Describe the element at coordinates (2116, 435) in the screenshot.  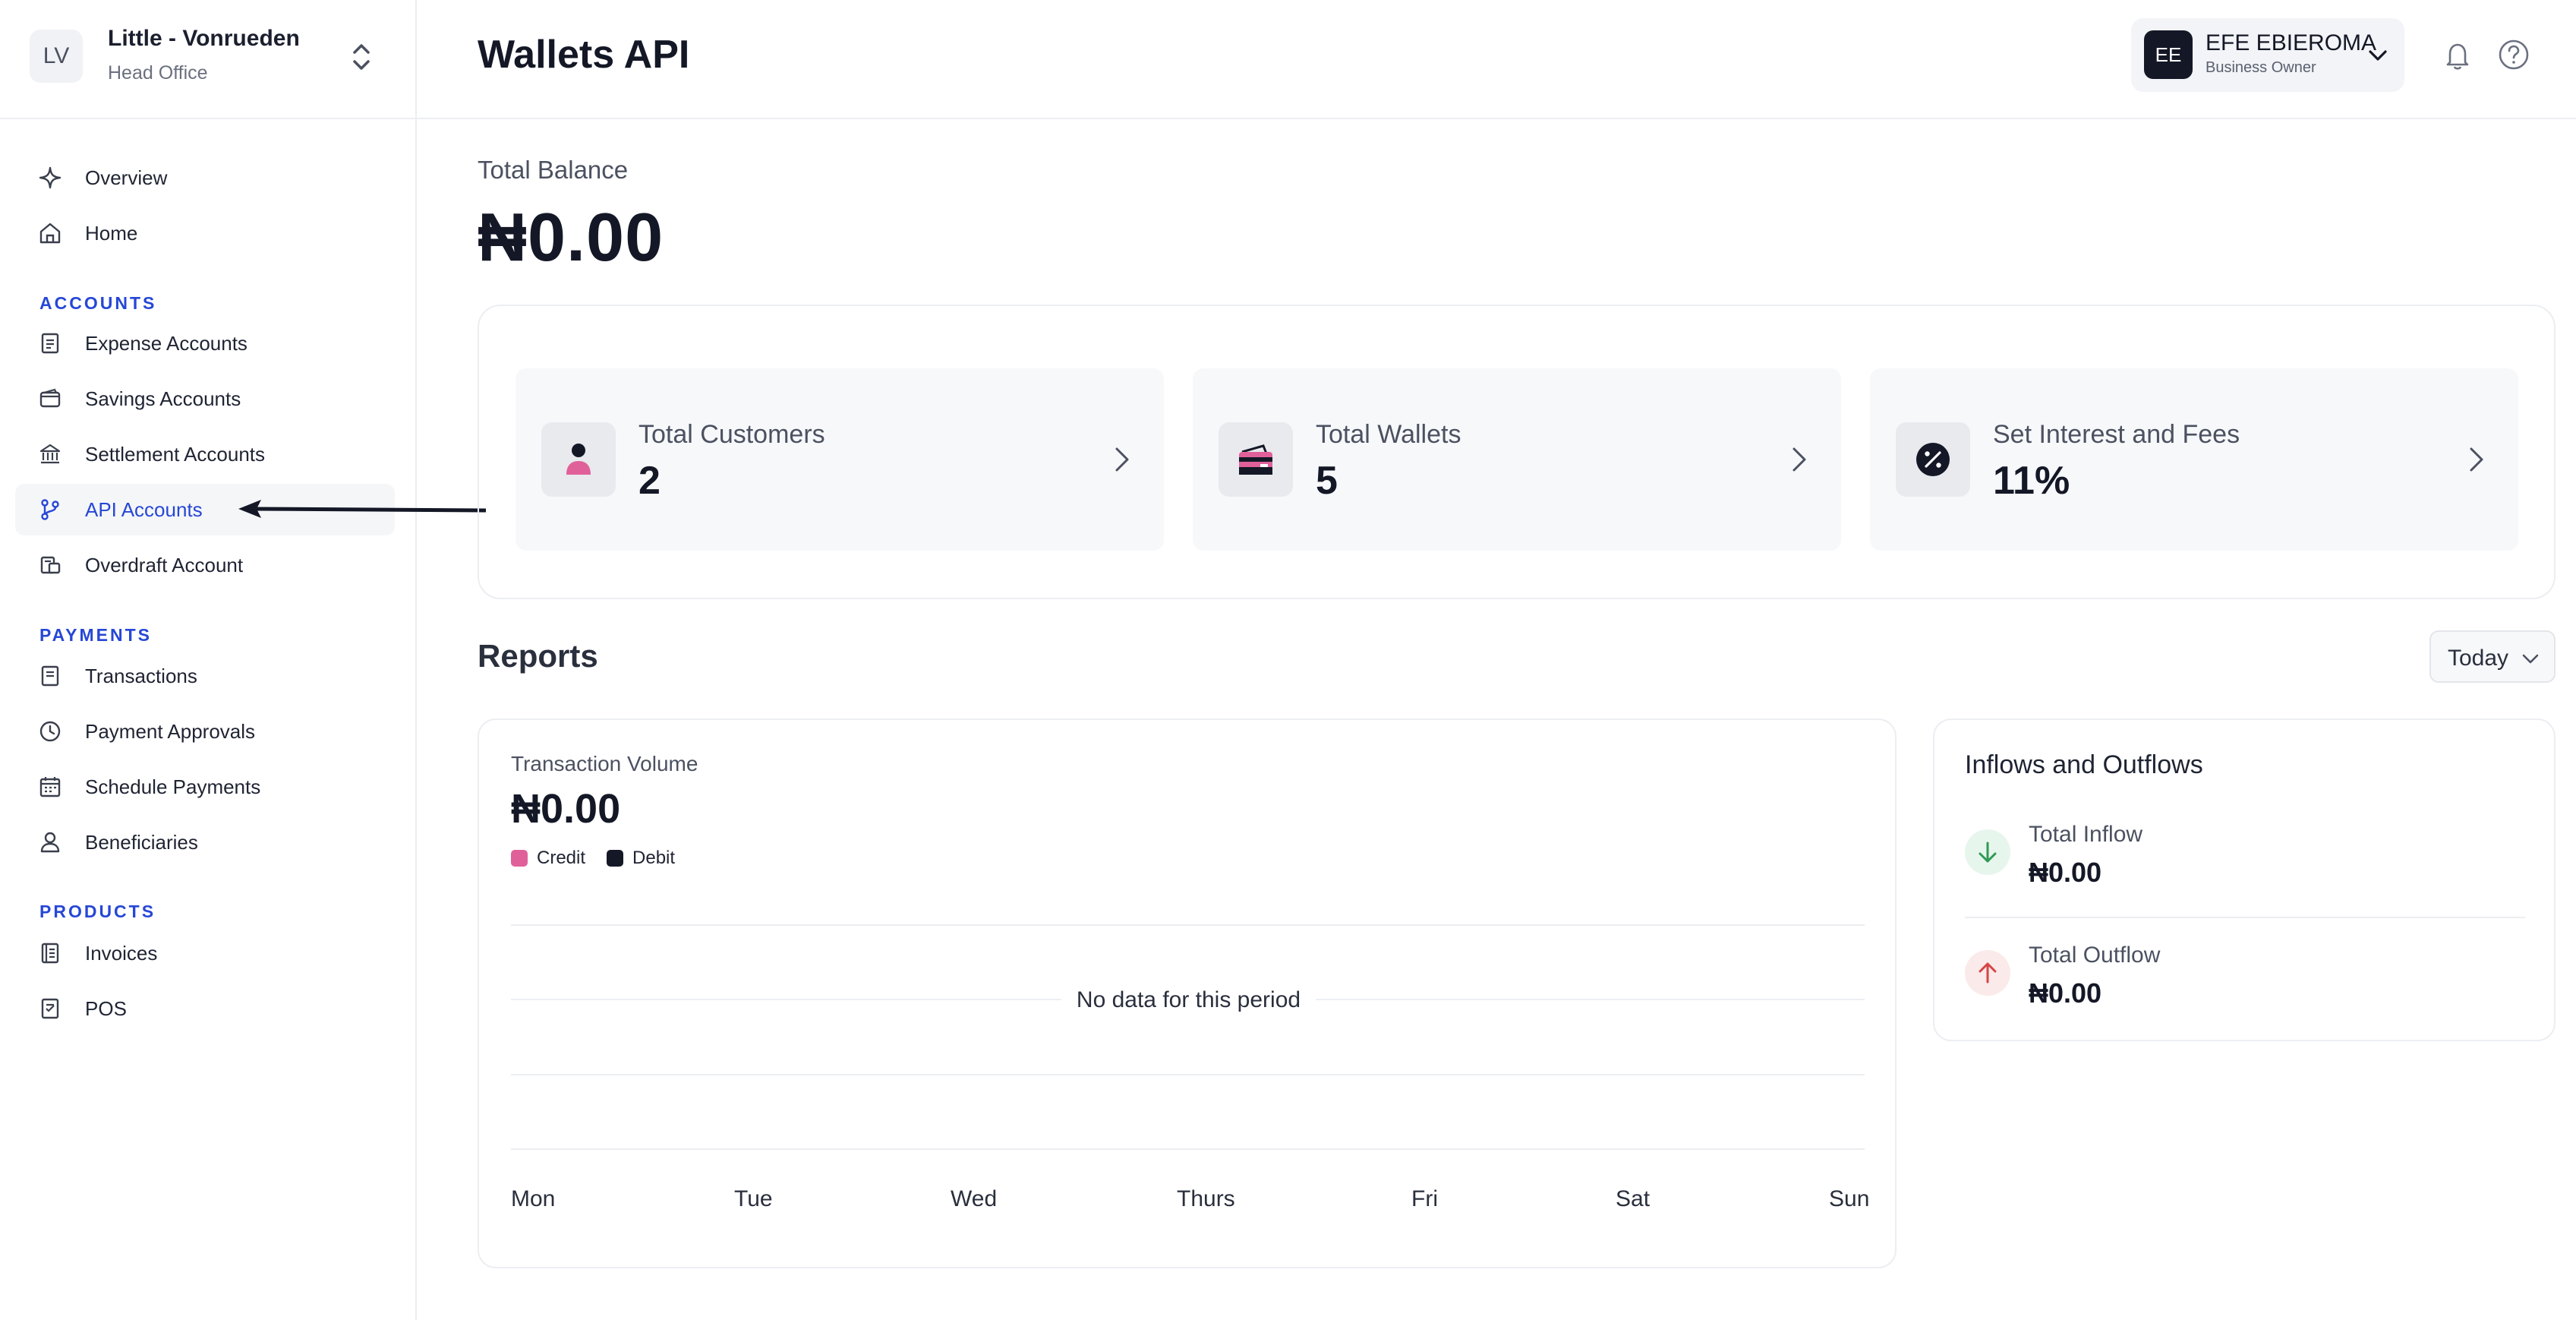
I see `stat-label: Set Interest and Fees` at that location.